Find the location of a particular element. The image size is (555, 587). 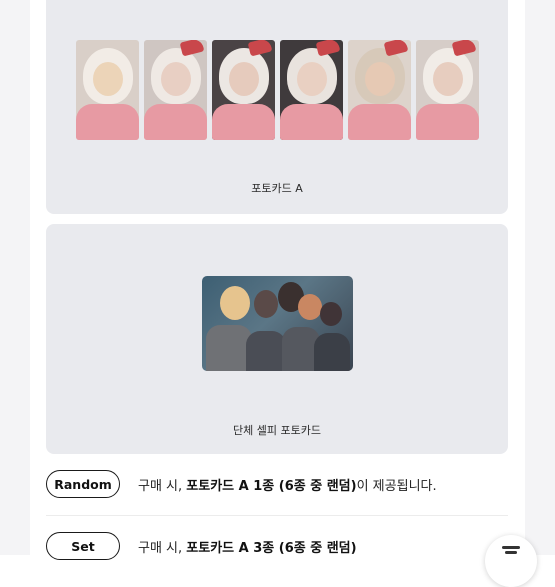

set-option-button: Set is located at coordinates (83, 546).